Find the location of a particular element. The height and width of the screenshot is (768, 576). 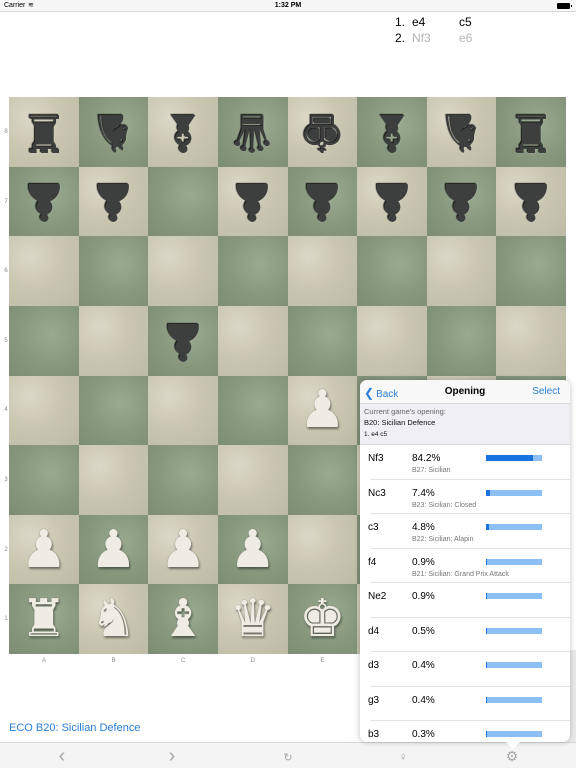

square-b7: ♟ is located at coordinates (113, 201).